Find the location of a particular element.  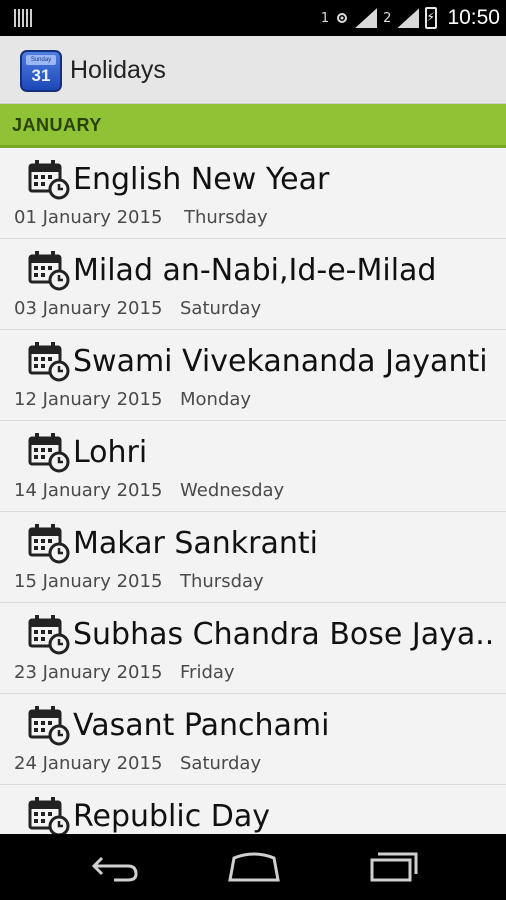

holiday-weekday: Wednesday is located at coordinates (232, 490).